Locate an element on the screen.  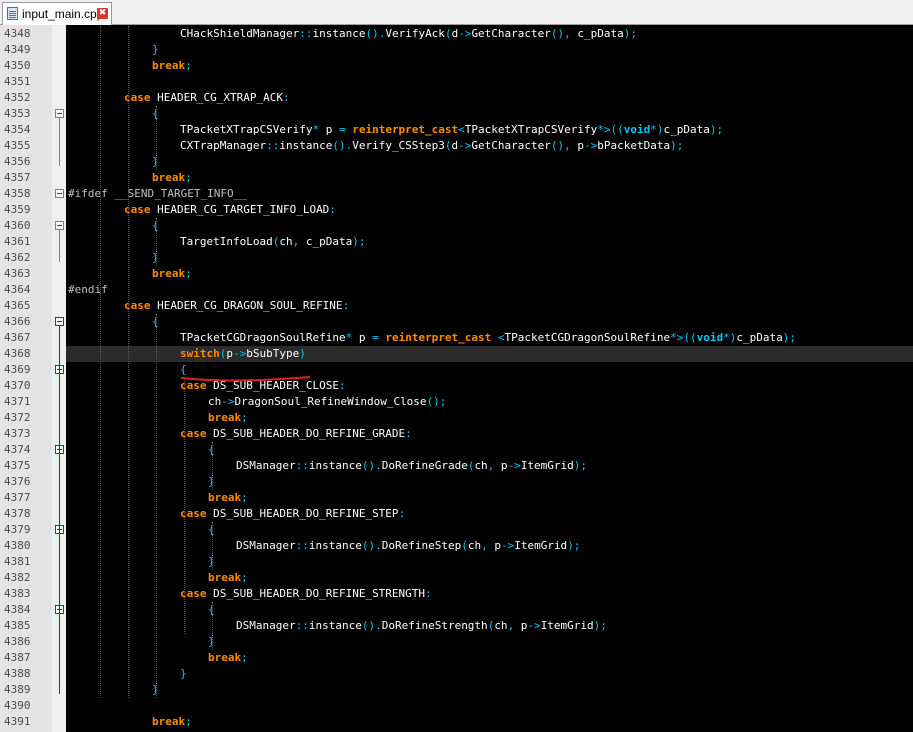
code-line: 4365 case HEADER_CG_DRAGON_SOUL_REFINE: is located at coordinates (456, 306).